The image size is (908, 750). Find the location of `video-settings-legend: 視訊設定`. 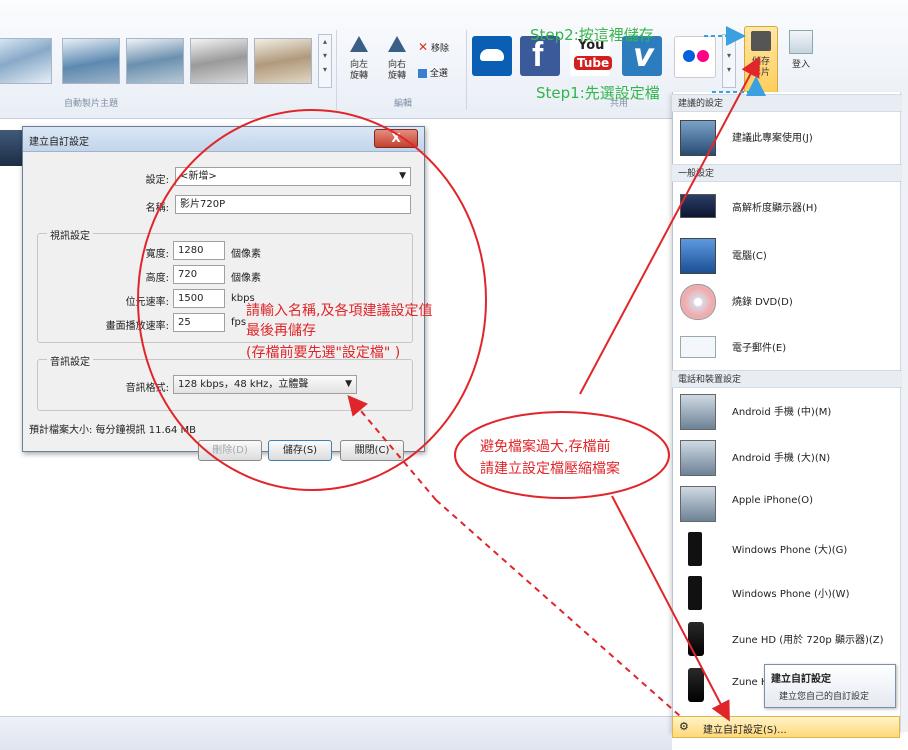

video-settings-legend: 視訊設定 is located at coordinates (70, 234).